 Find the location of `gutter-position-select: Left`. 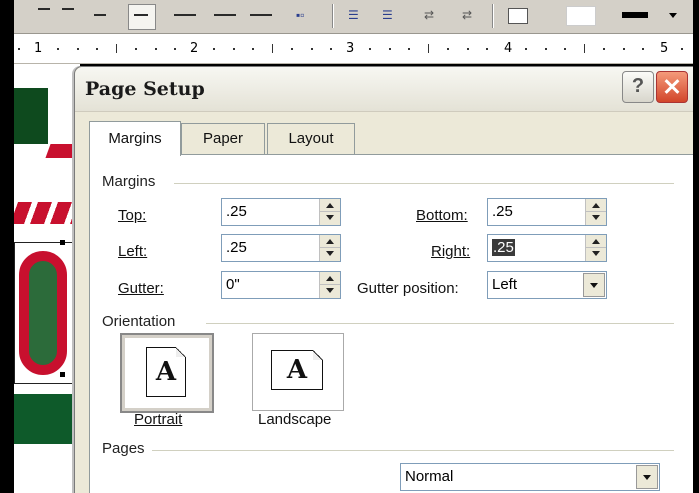

gutter-position-select: Left is located at coordinates (547, 285).